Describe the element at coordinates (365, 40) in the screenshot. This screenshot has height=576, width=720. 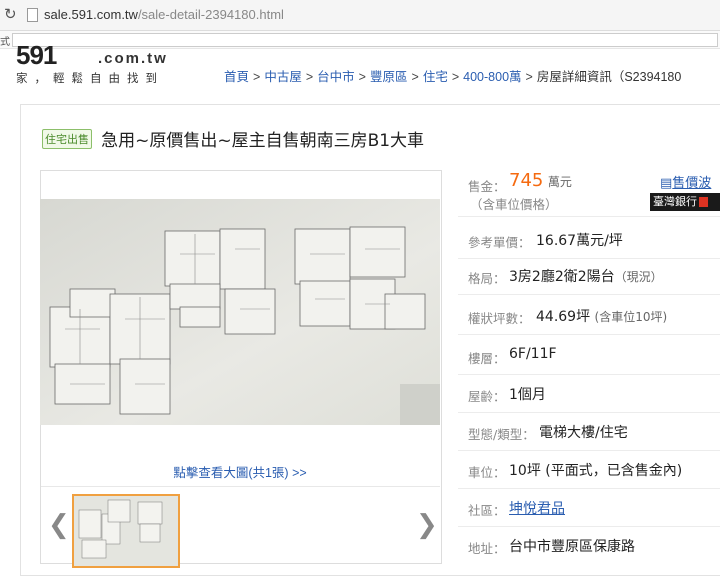
I see `bookmark-field` at that location.